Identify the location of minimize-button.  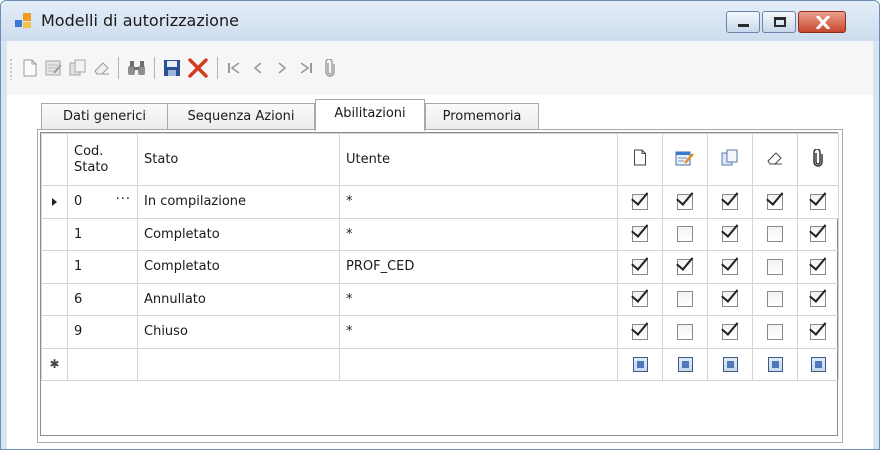
(743, 22).